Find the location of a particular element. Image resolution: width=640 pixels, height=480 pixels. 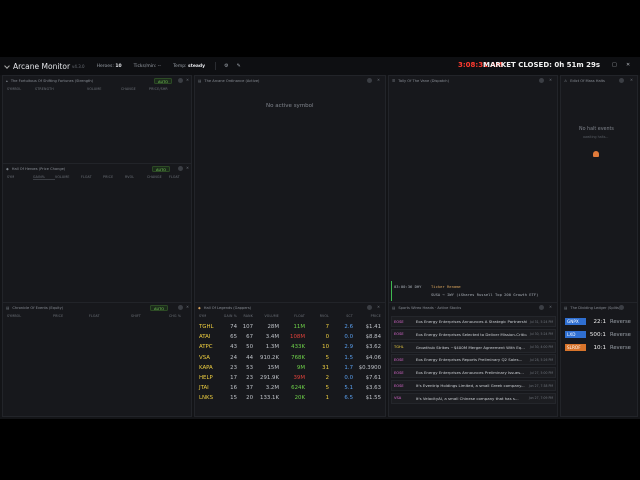

cell-price: $4.06 is located at coordinates (373, 357).